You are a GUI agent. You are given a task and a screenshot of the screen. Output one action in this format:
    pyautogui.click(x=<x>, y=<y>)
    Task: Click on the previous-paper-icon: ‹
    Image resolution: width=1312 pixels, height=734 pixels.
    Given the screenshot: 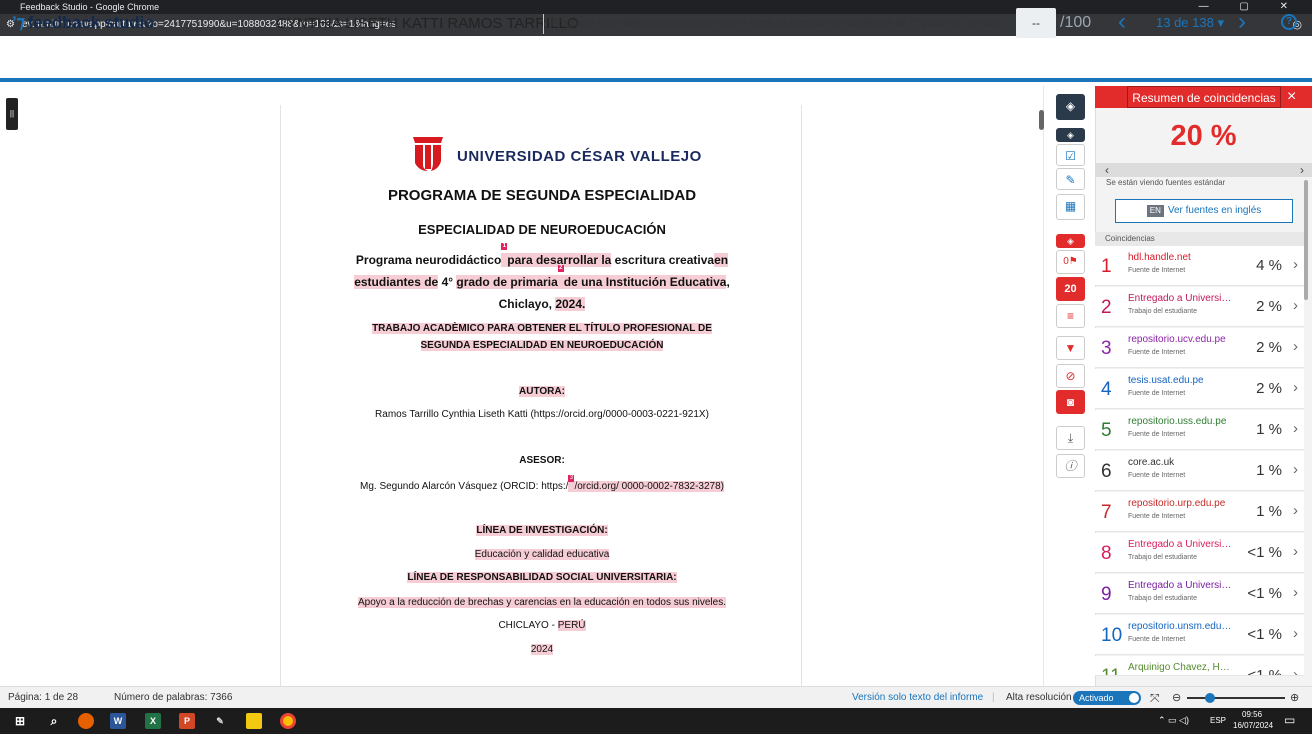 What is the action you would take?
    pyautogui.click(x=1122, y=22)
    